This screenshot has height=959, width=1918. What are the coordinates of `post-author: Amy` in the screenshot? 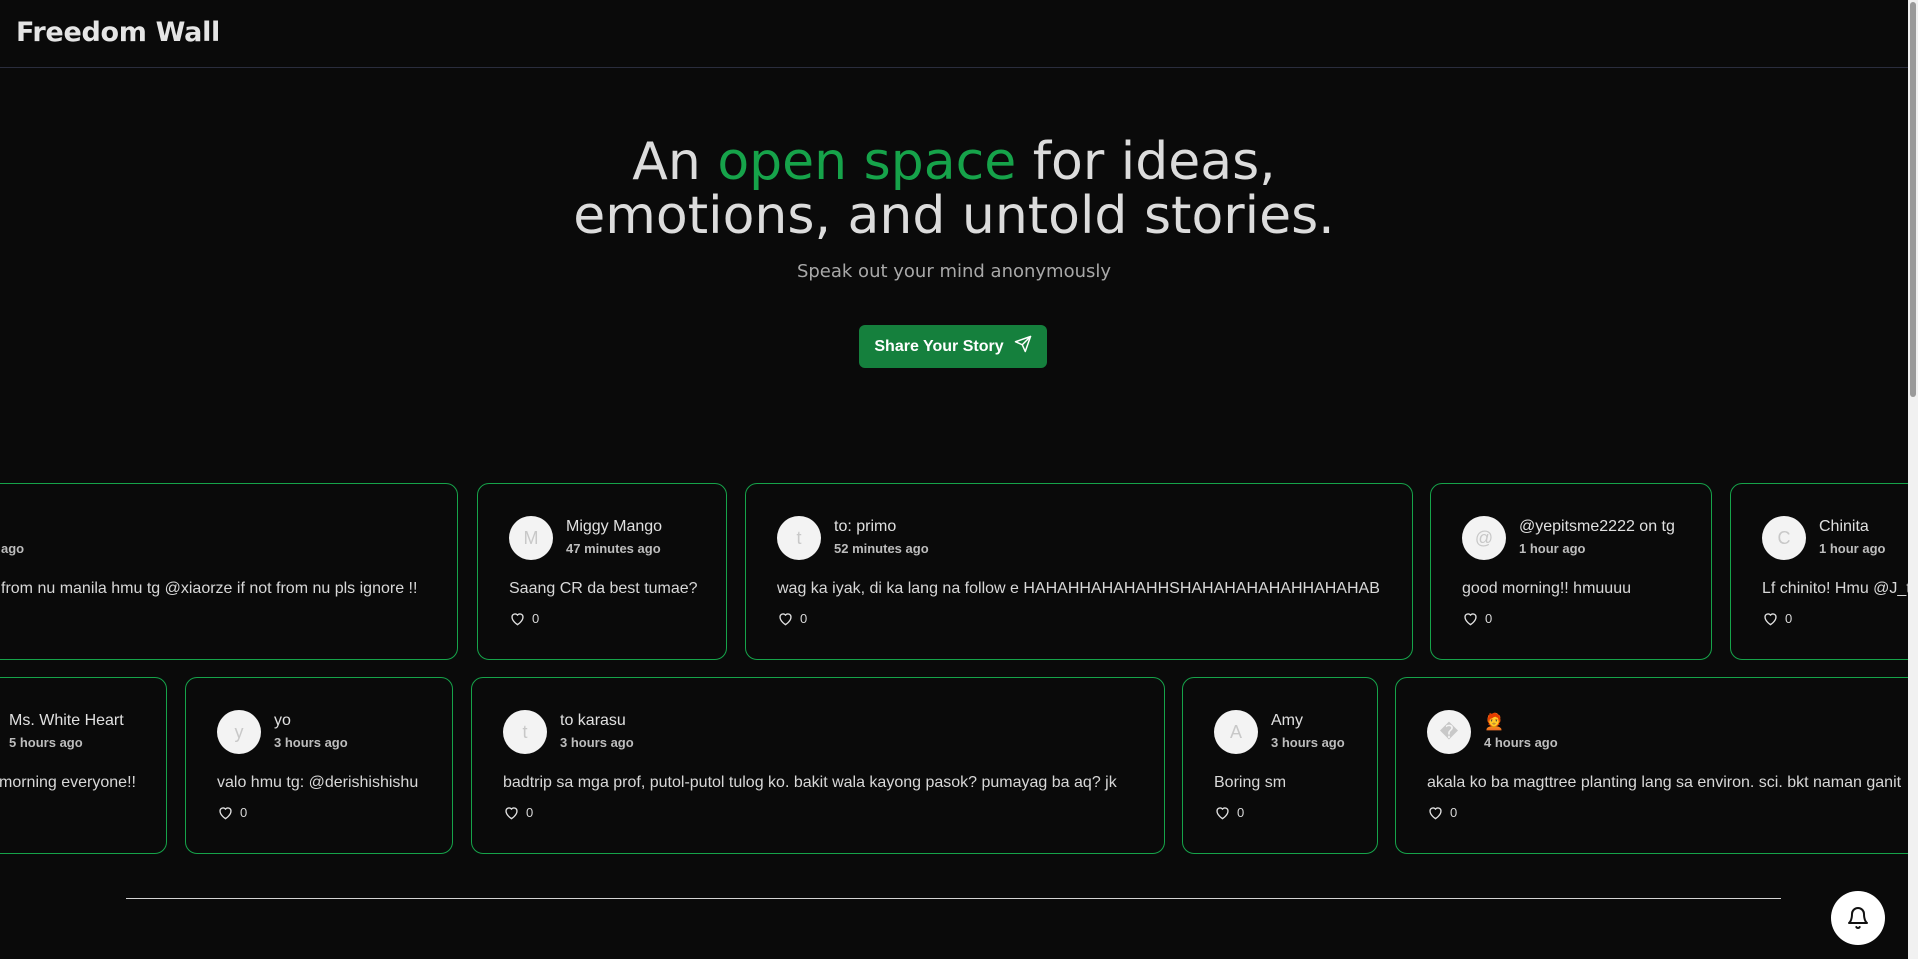 It's located at (1287, 720).